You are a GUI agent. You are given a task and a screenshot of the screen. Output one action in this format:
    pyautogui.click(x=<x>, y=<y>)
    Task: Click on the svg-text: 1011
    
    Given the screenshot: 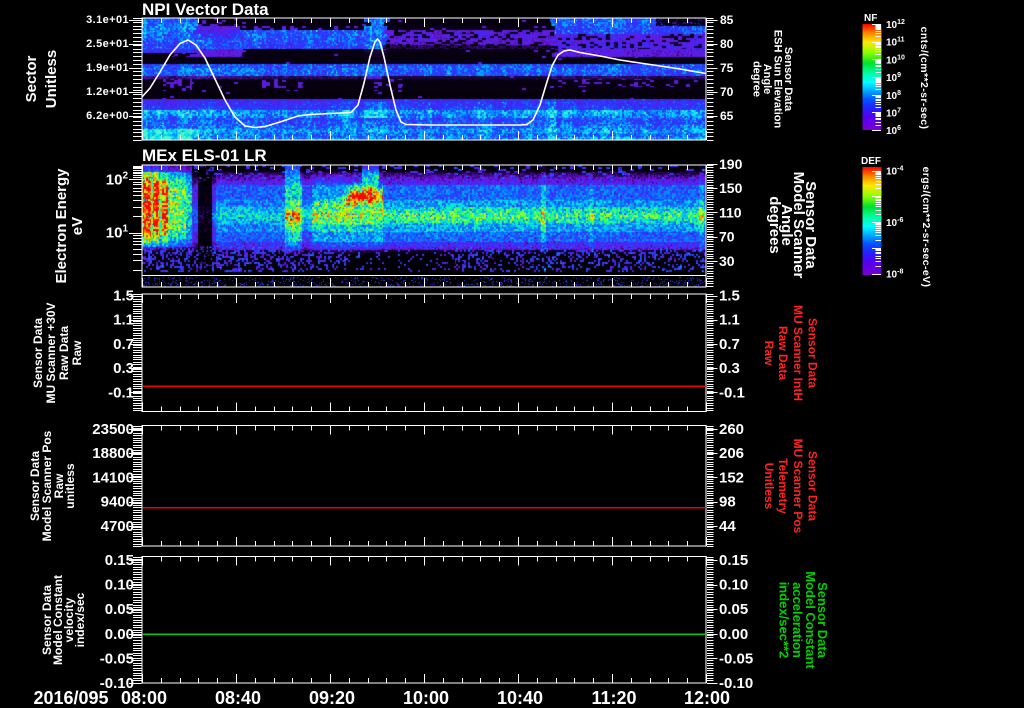 What is the action you would take?
    pyautogui.click(x=895, y=43)
    